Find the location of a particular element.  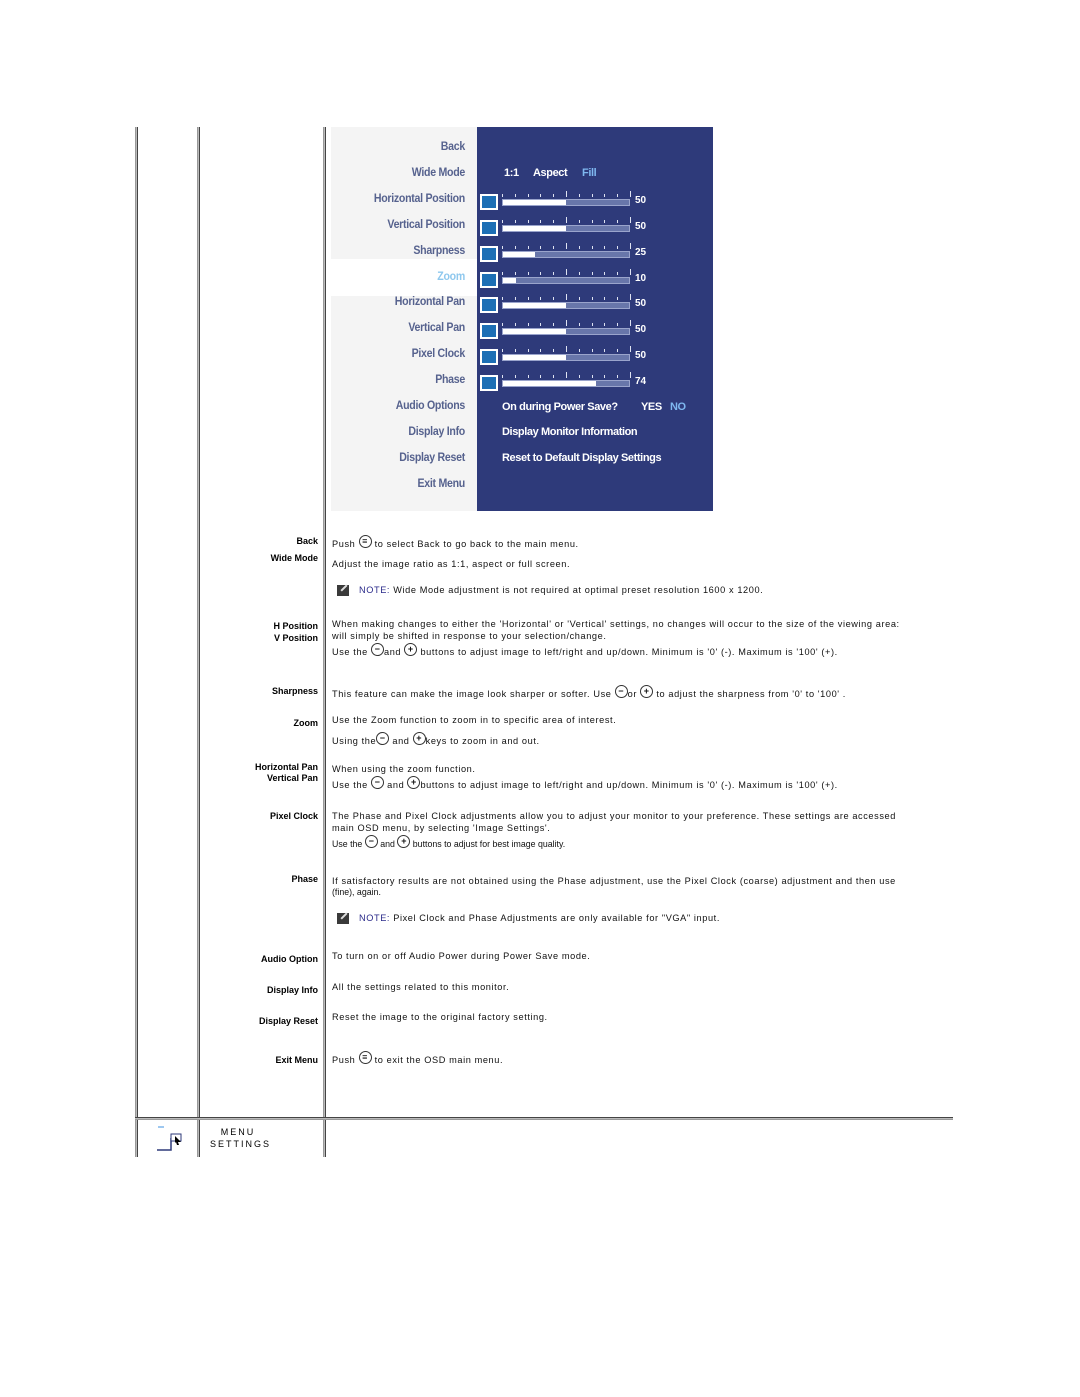

label-h-position: H Position is located at coordinates (296, 626).